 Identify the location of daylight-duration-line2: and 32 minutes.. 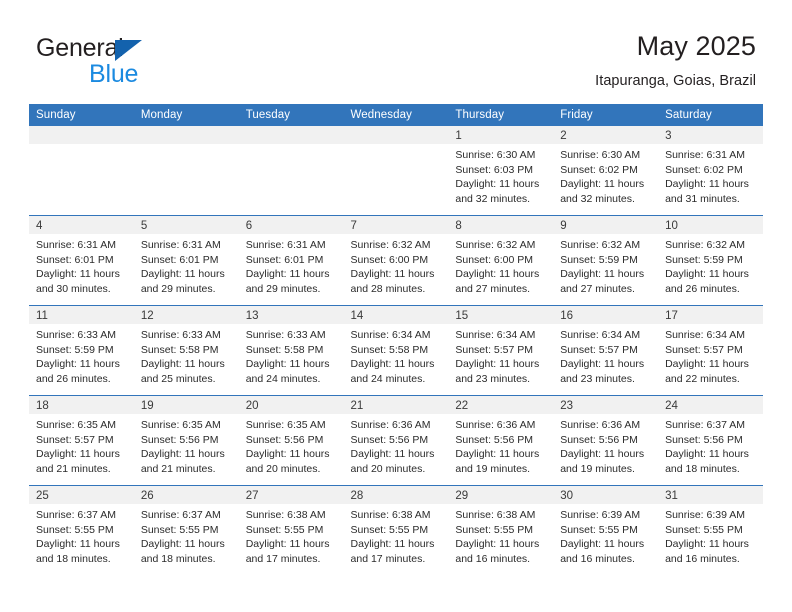
(493, 198).